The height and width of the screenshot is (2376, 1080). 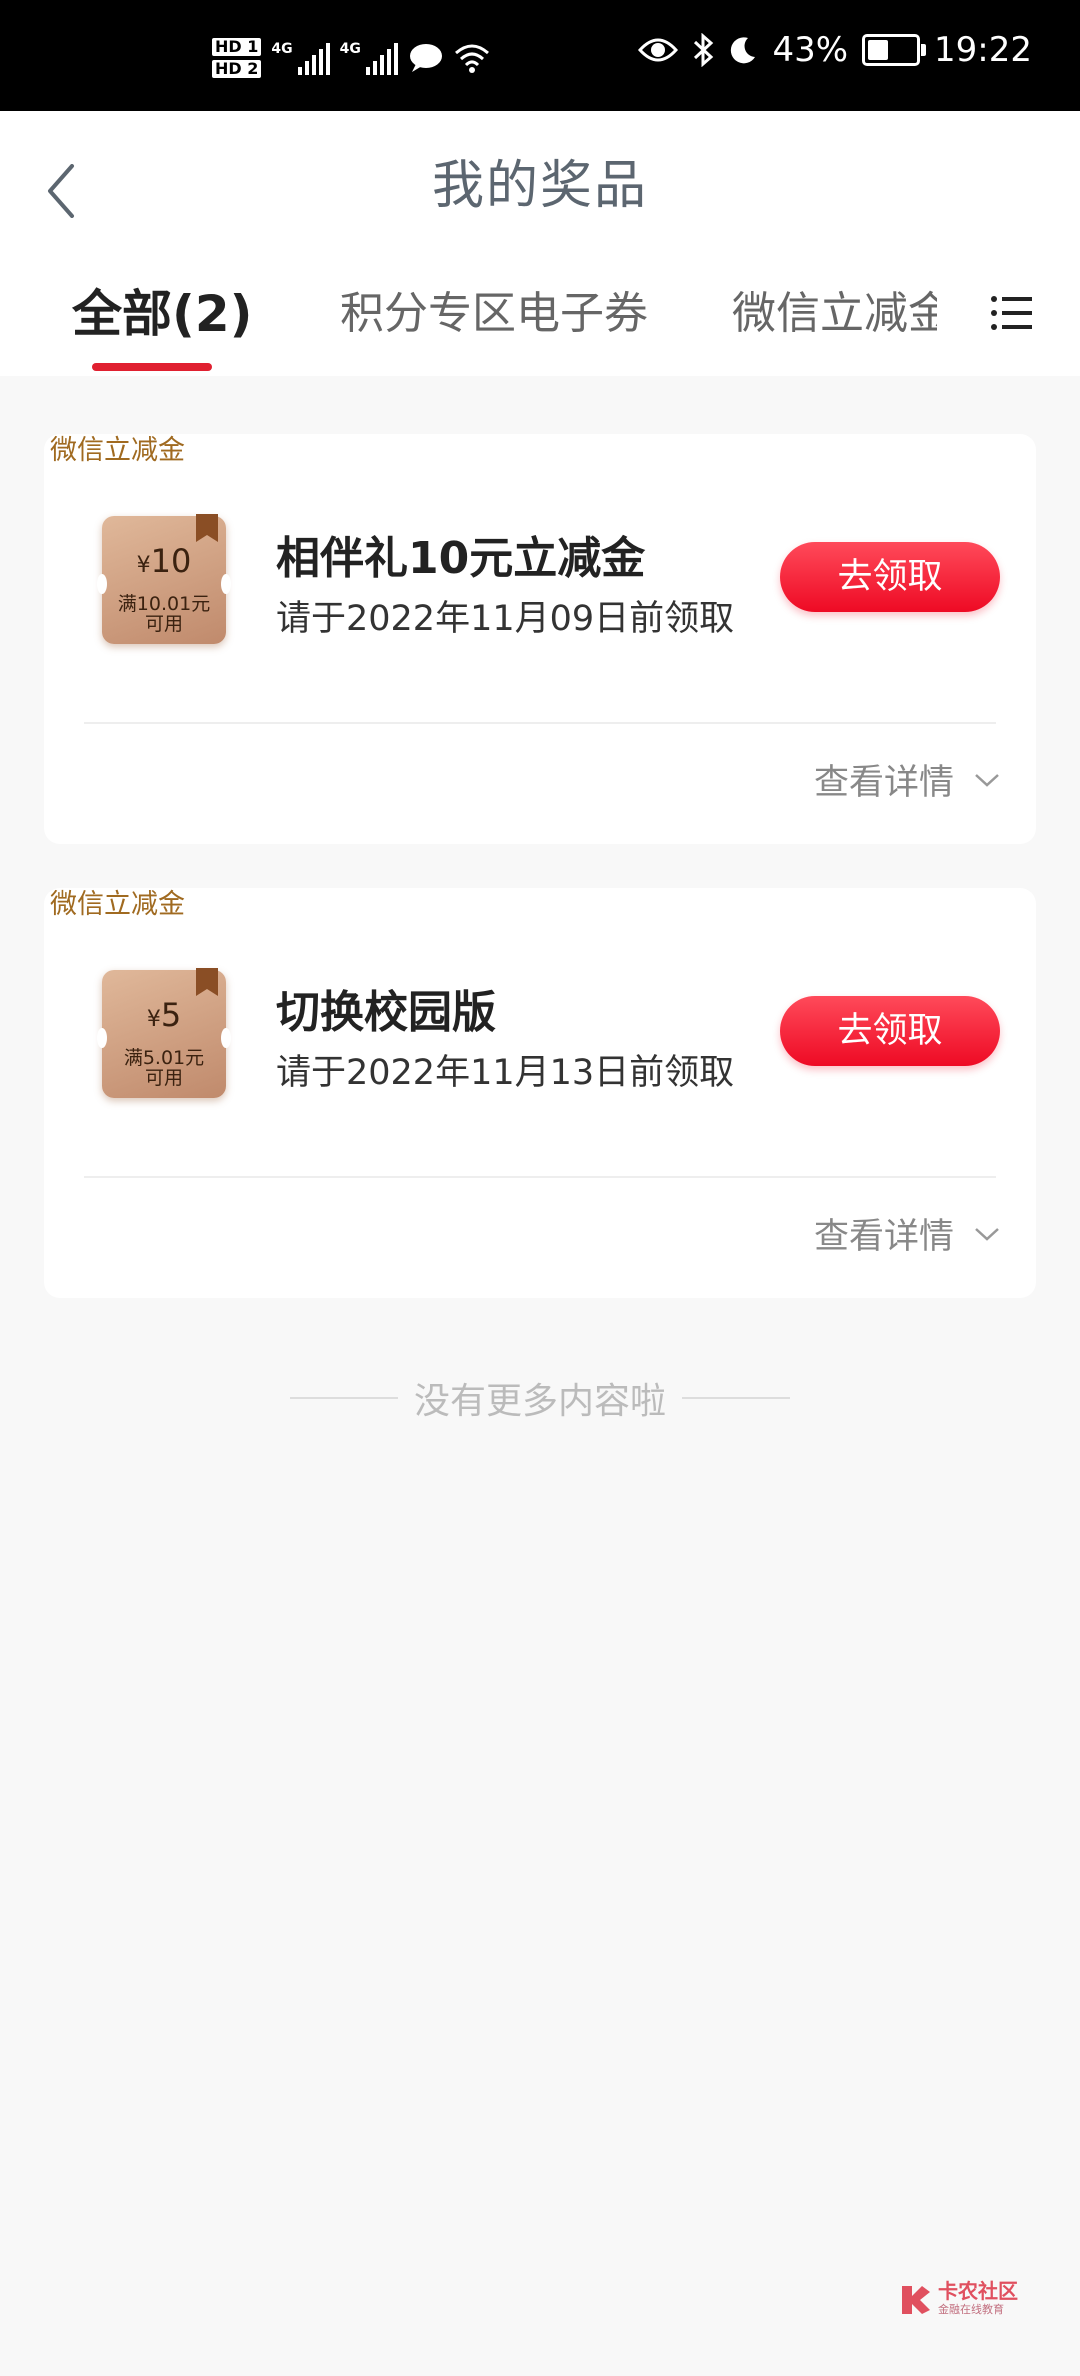 What do you see at coordinates (237, 47) in the screenshot?
I see `sim1-label: HD 1` at bounding box center [237, 47].